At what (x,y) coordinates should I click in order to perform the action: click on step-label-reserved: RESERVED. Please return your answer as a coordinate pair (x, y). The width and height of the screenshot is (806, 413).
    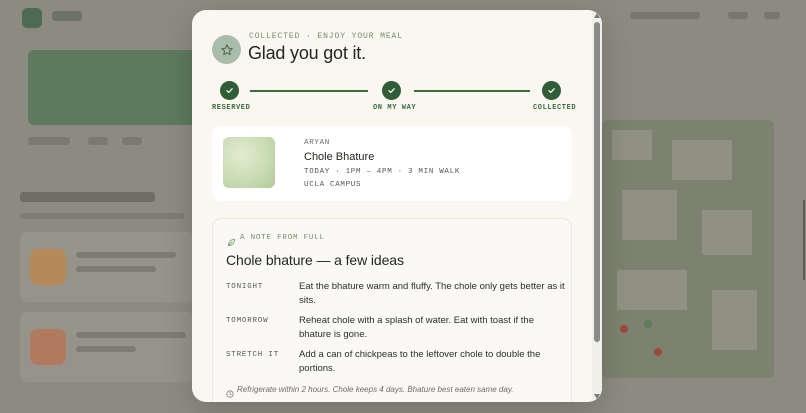
    Looking at the image, I should click on (231, 108).